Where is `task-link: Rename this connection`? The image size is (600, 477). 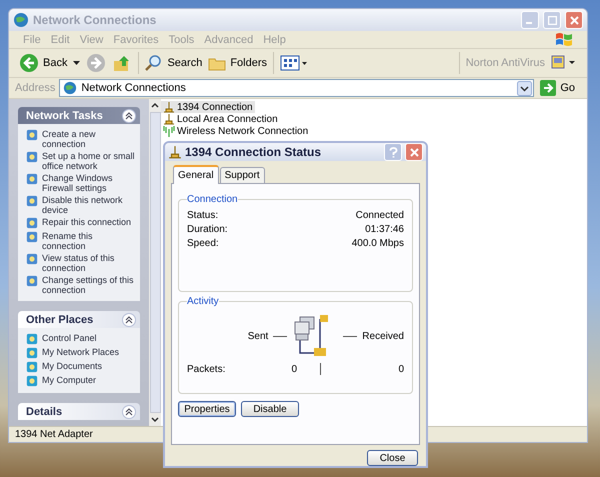 task-link: Rename this connection is located at coordinates (90, 241).